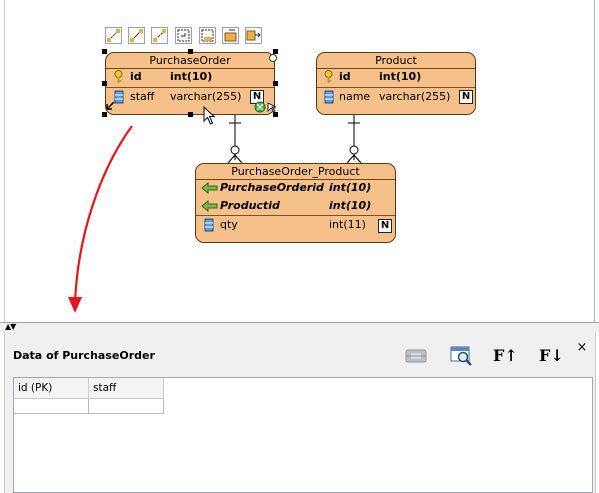 Image resolution: width=599 pixels, height=493 pixels. What do you see at coordinates (273, 58) in the screenshot?
I see `resize-icon` at bounding box center [273, 58].